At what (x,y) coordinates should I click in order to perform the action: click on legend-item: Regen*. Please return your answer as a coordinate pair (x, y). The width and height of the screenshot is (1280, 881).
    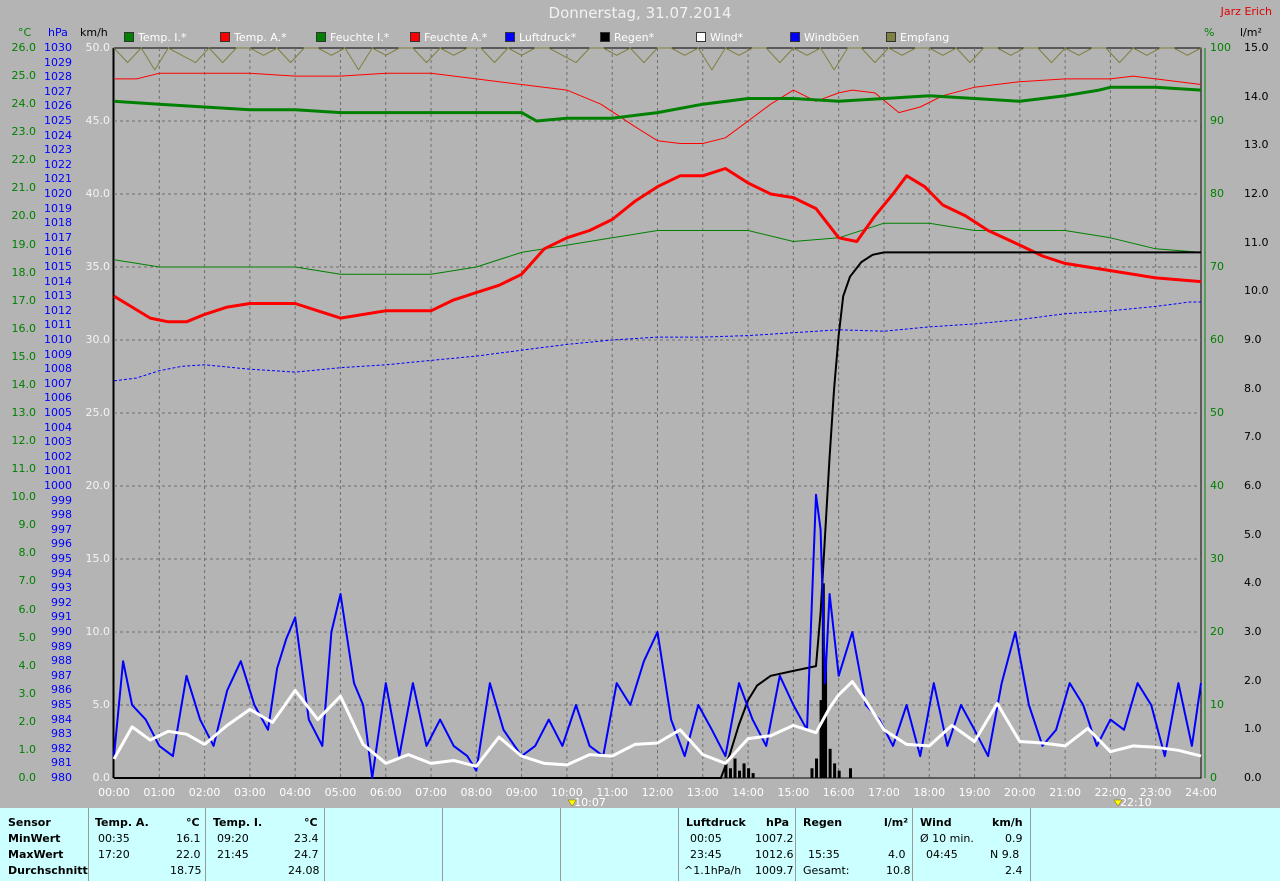
    Looking at the image, I should click on (627, 37).